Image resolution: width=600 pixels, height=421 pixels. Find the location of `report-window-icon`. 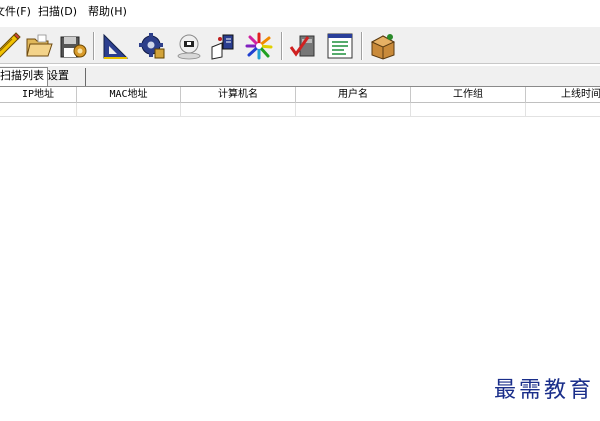

report-window-icon is located at coordinates (340, 46).